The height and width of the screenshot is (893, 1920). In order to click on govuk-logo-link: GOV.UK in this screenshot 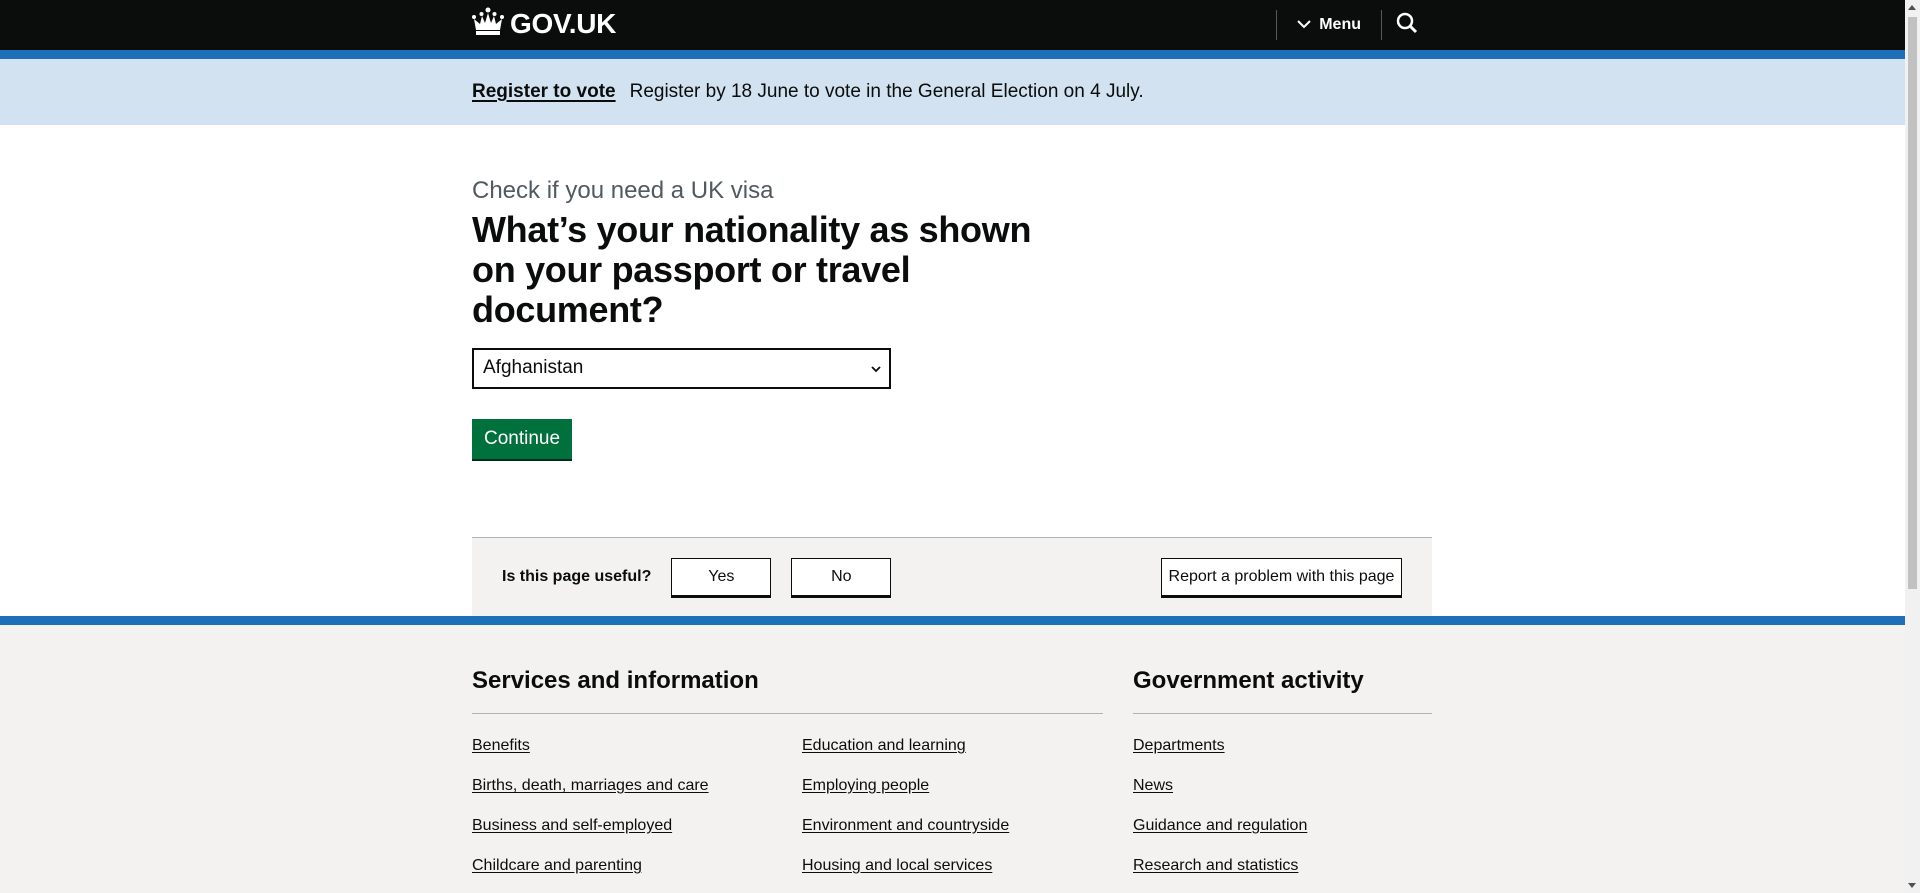, I will do `click(544, 24)`.